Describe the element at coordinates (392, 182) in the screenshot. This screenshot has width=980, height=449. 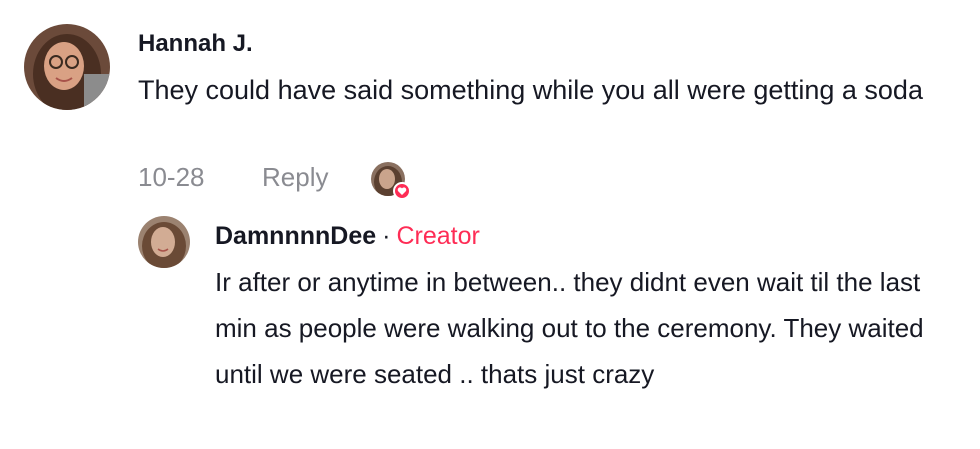
I see `liked-by-creator-indicator` at that location.